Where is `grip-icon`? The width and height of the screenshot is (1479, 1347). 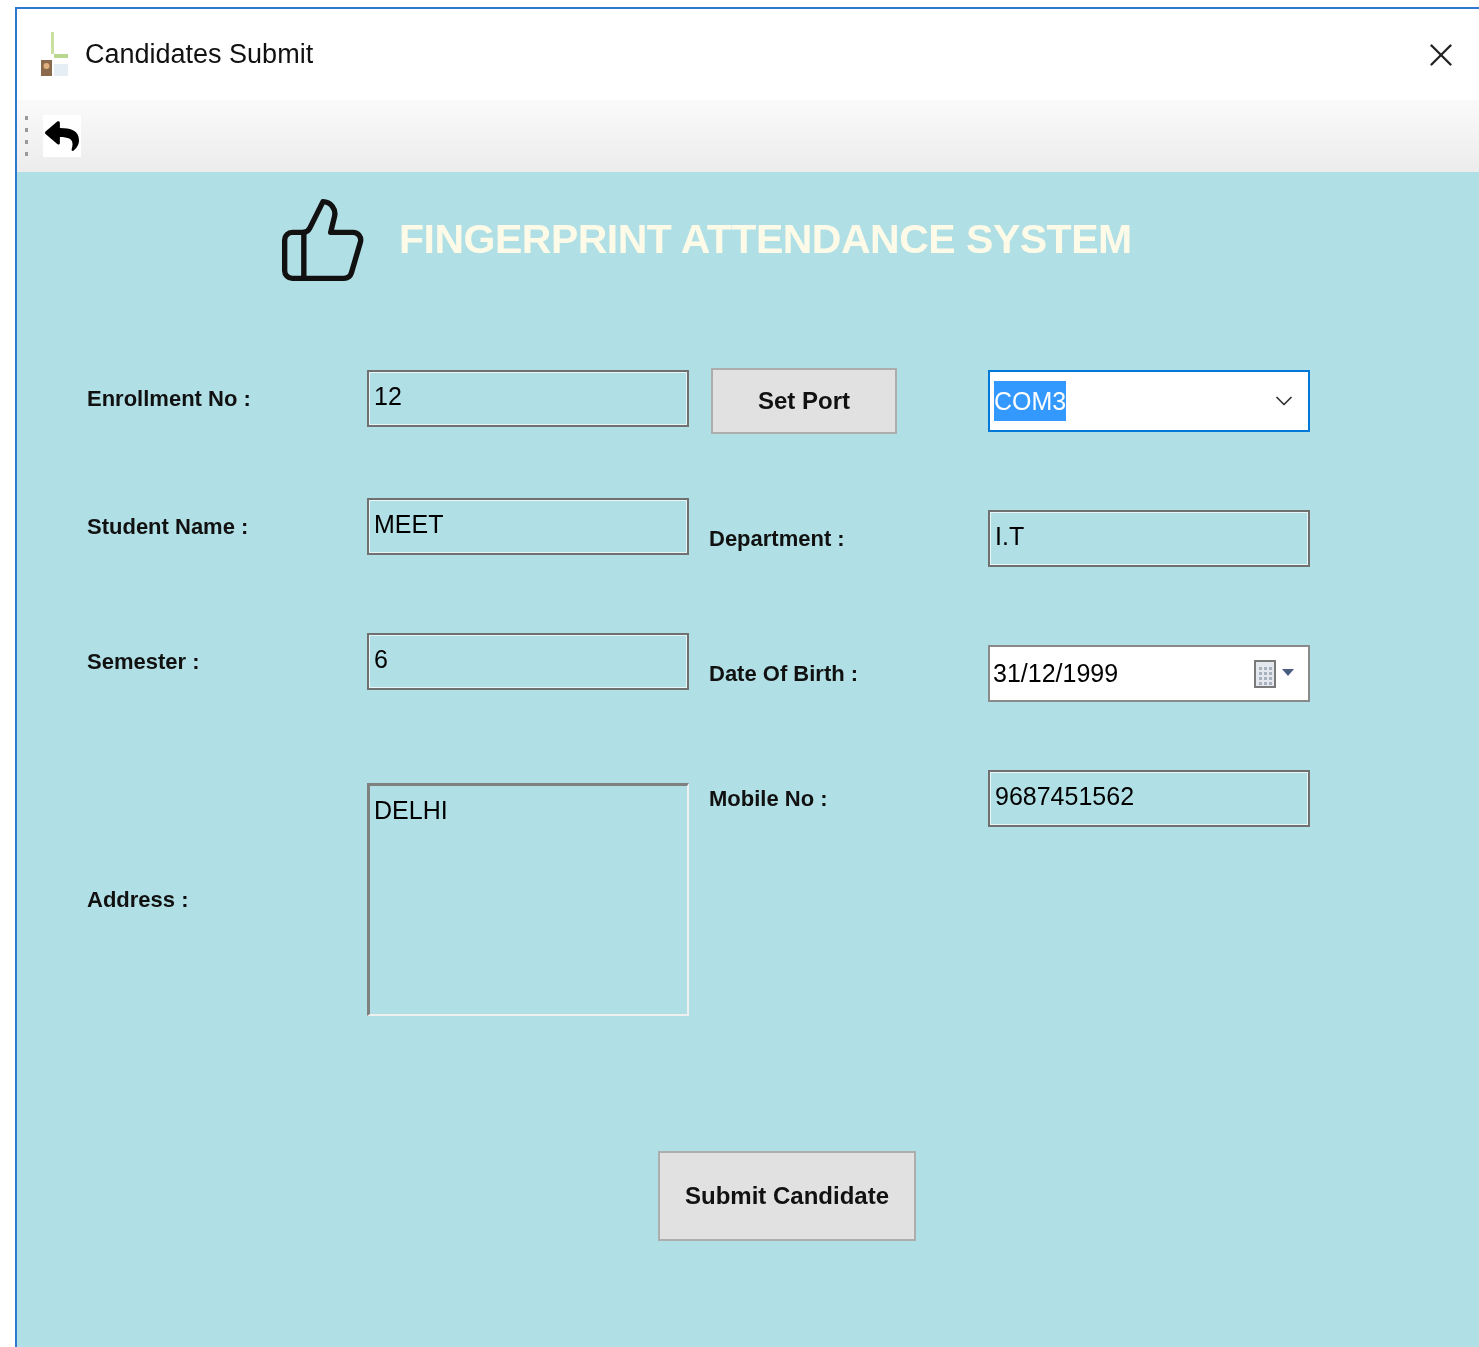
grip-icon is located at coordinates (27, 136).